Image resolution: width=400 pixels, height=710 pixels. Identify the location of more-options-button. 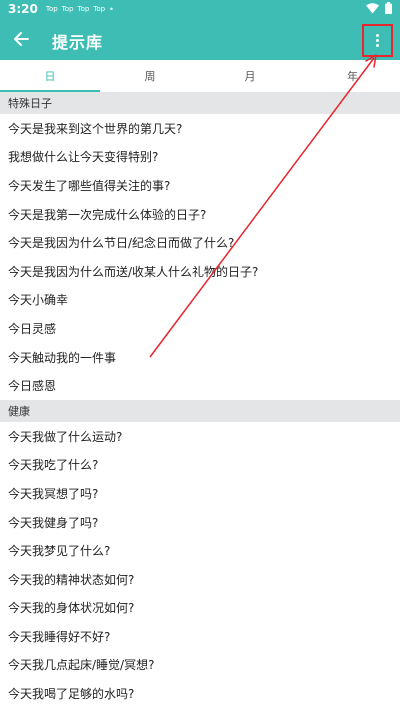
(377, 40).